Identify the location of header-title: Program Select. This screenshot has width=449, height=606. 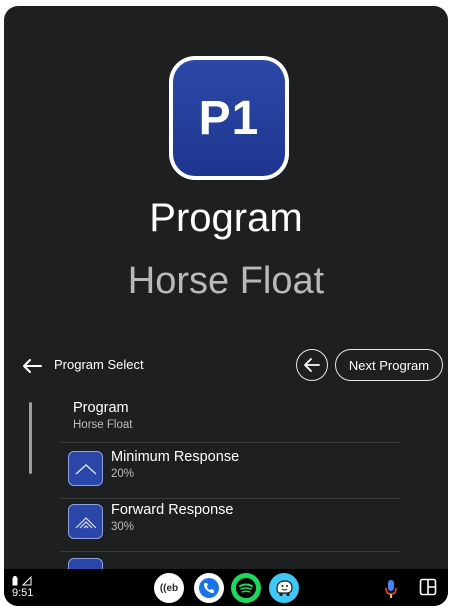
(99, 364).